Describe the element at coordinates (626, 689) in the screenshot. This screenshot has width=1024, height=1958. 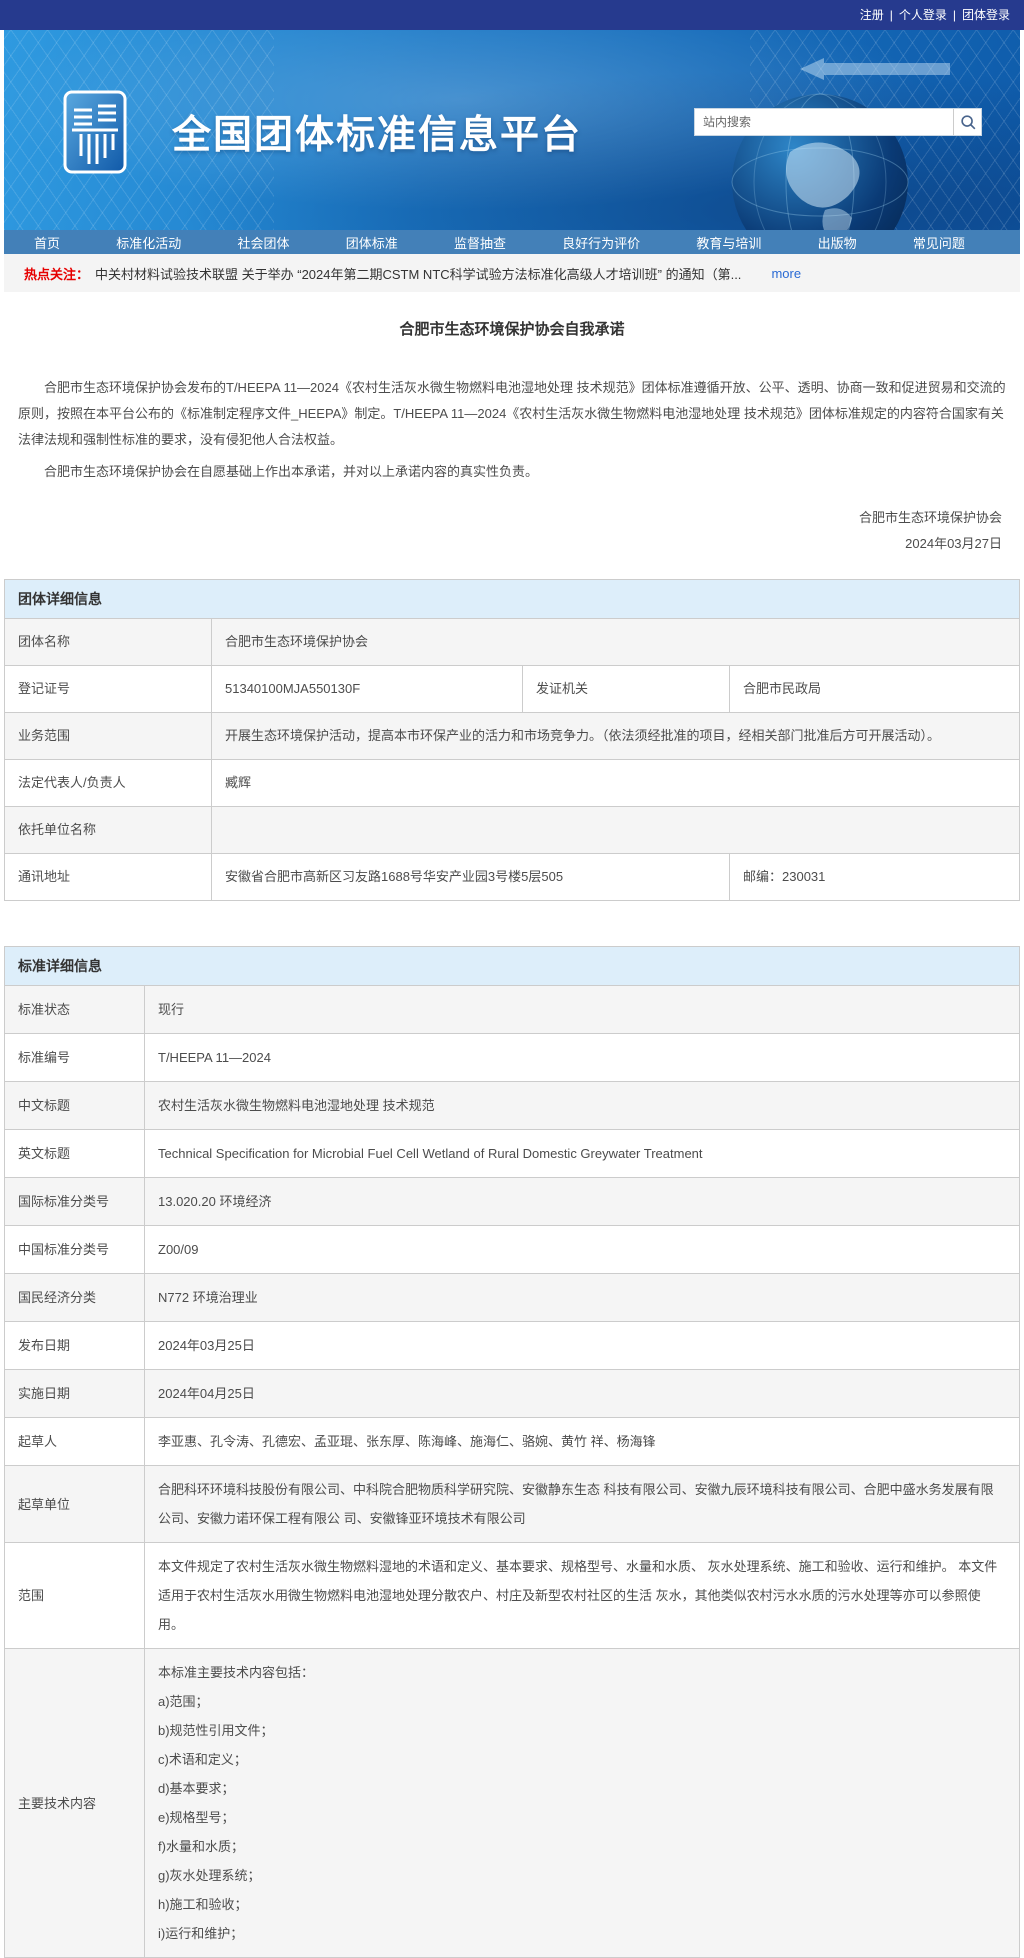
I see `issuing-authority-label: 发证机关` at that location.